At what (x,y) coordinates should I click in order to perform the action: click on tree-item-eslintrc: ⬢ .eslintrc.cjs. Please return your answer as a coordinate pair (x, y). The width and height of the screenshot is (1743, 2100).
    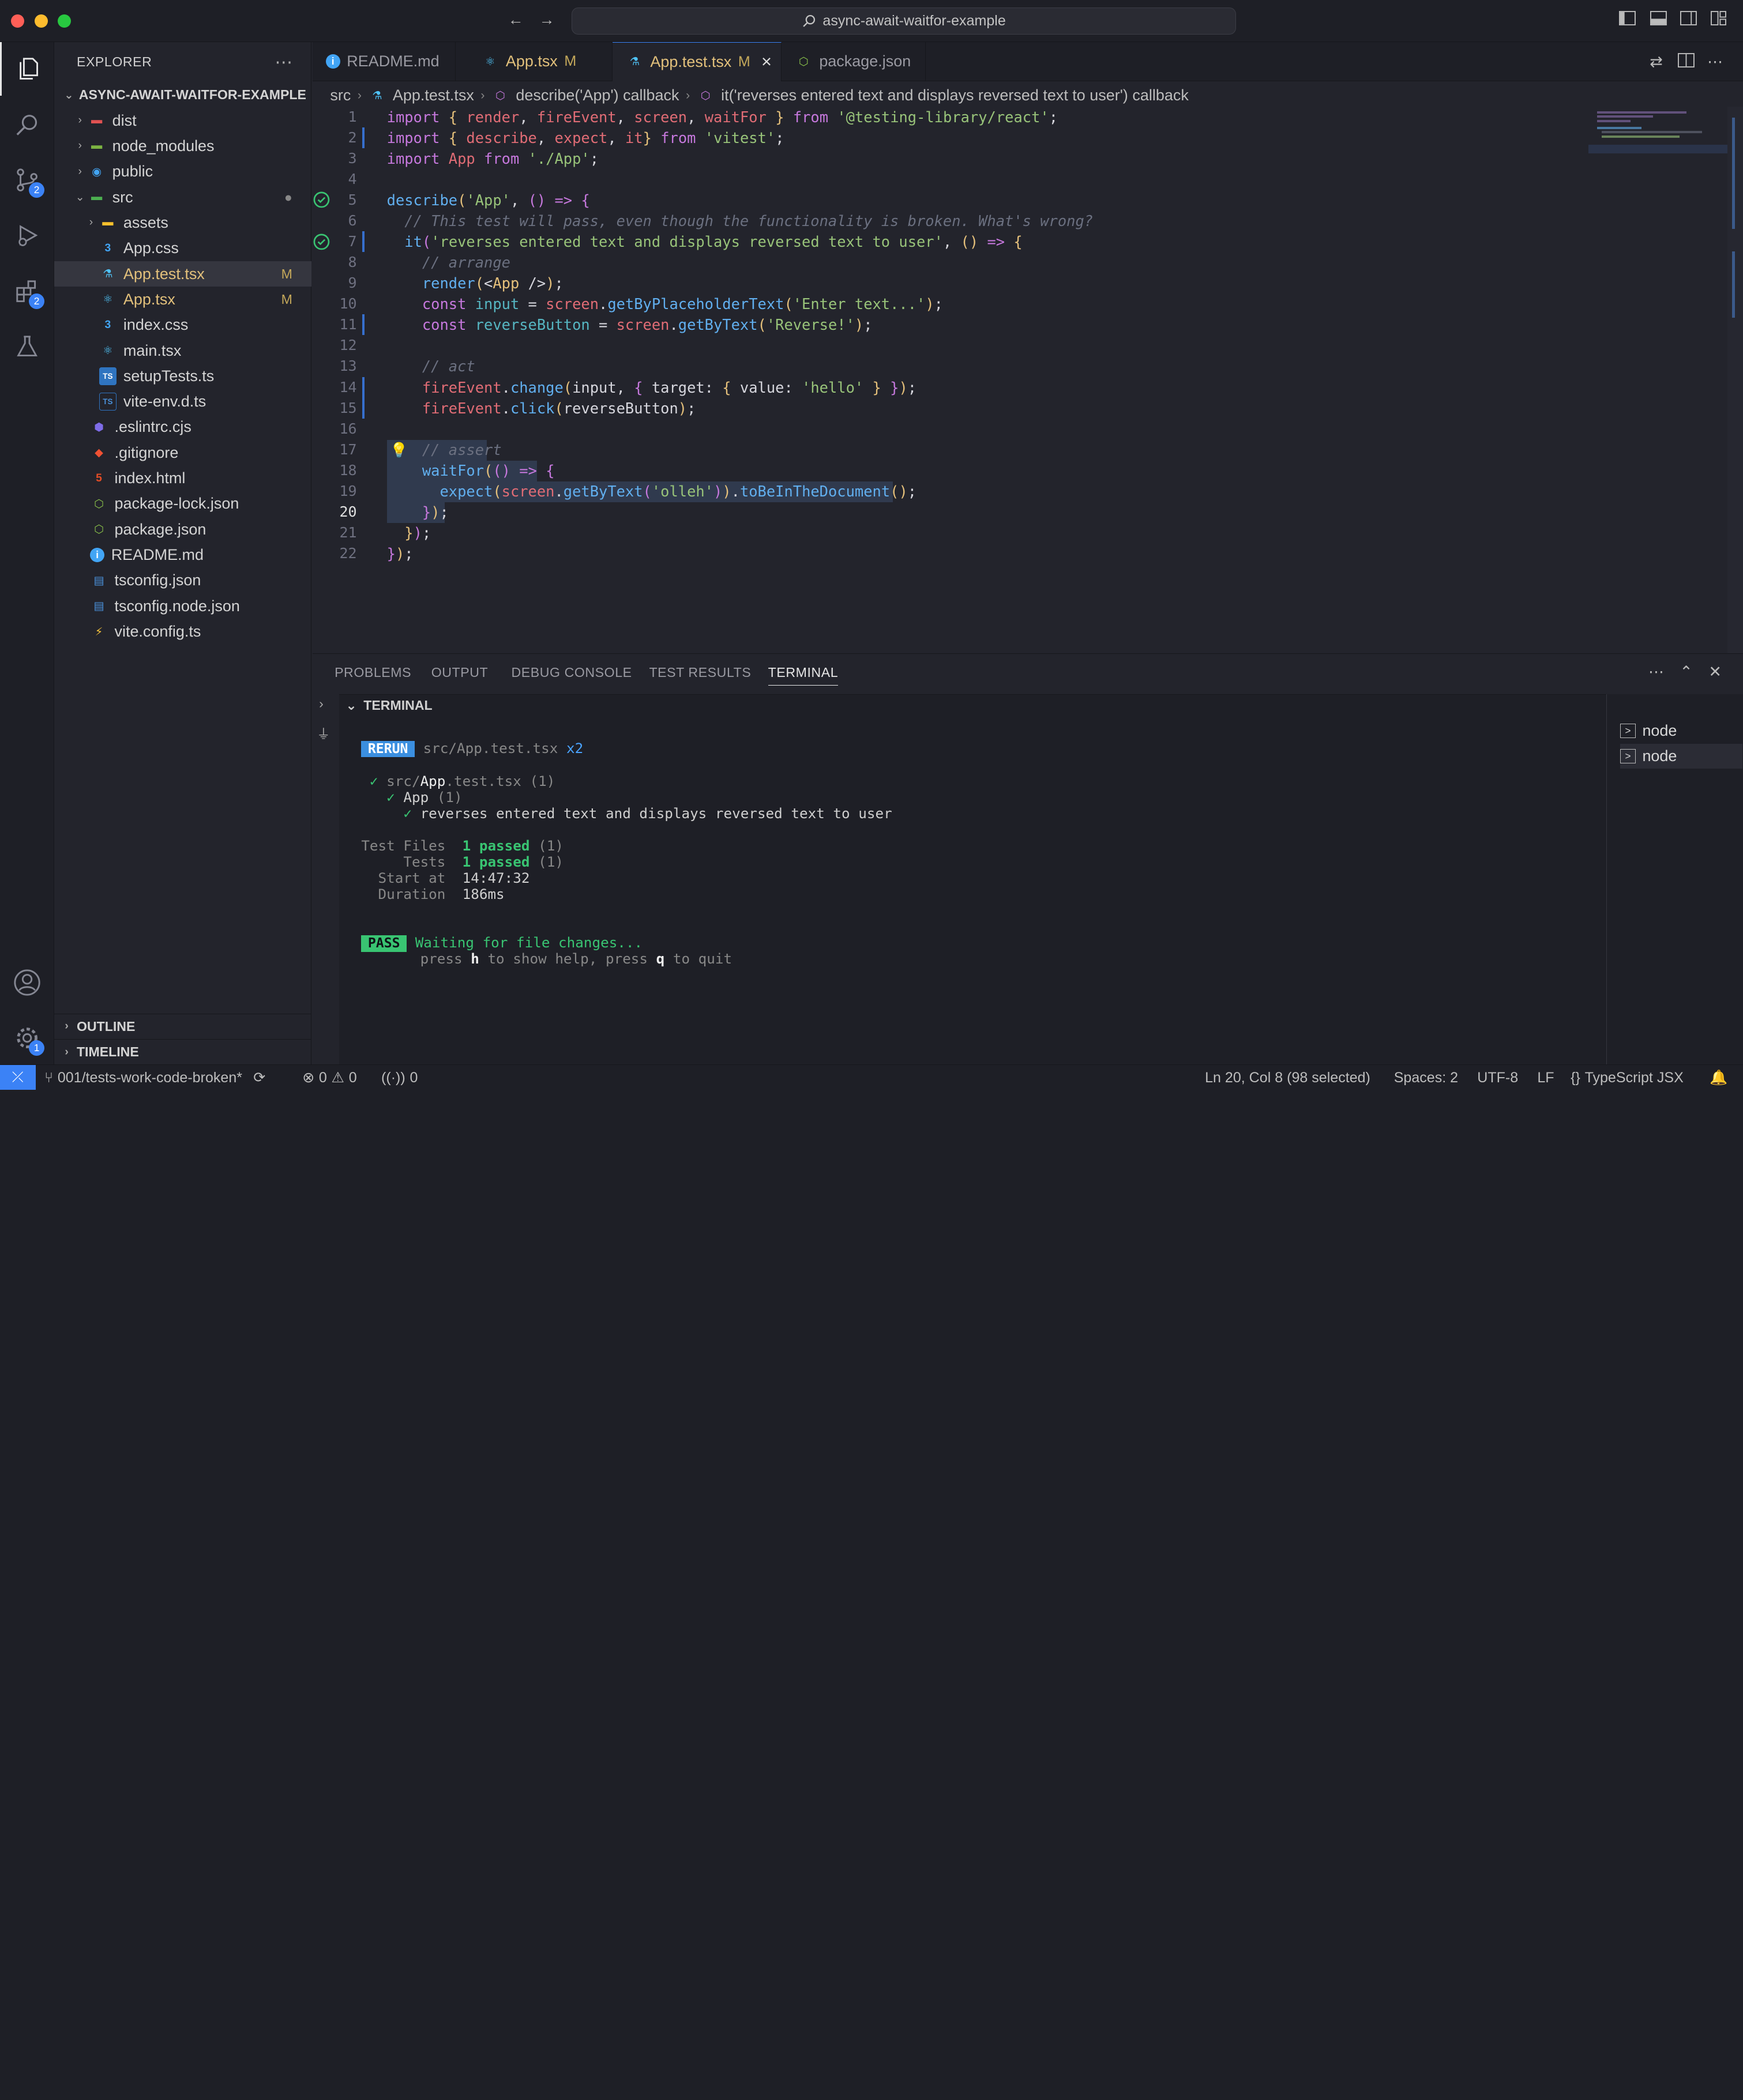
    Looking at the image, I should click on (182, 427).